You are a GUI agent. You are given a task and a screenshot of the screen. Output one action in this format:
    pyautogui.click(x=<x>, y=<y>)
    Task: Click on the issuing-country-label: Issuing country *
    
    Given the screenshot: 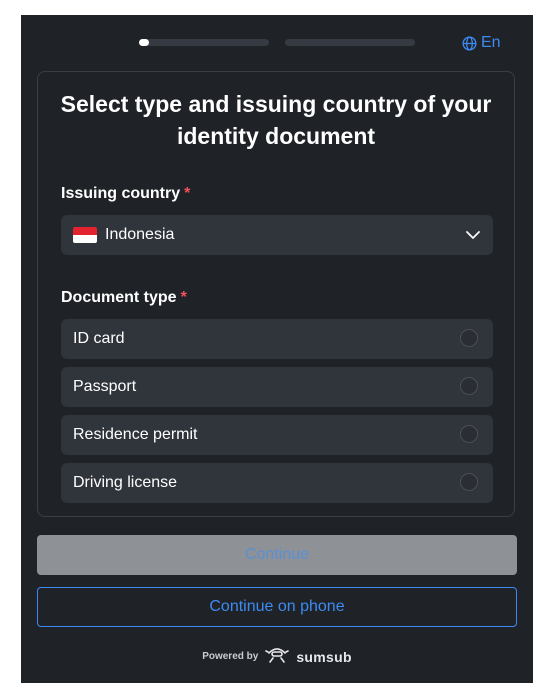 What is the action you would take?
    pyautogui.click(x=125, y=194)
    